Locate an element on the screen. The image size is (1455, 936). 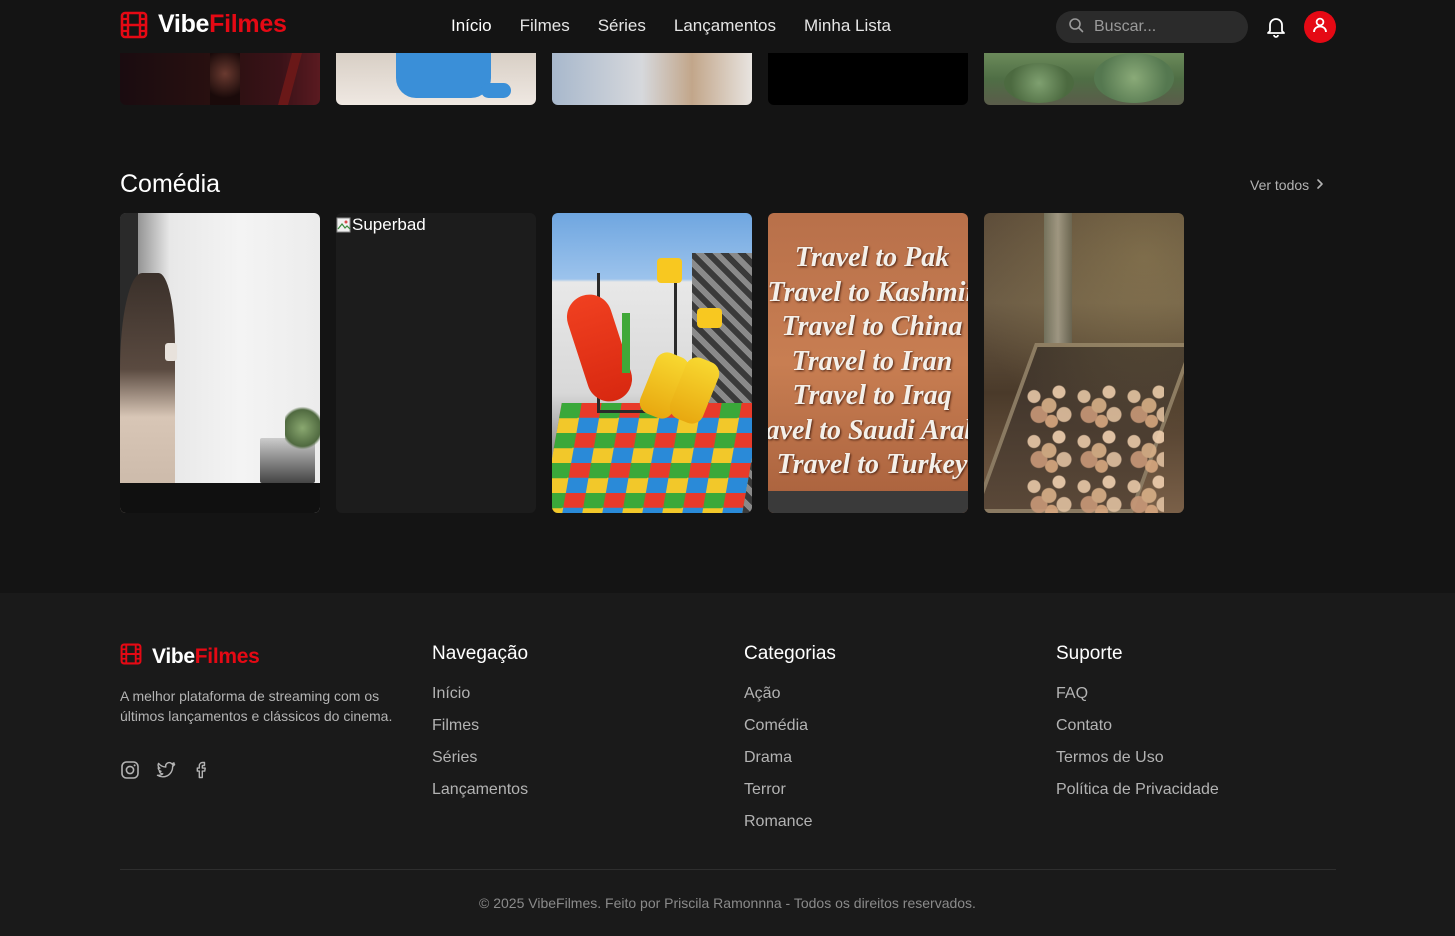
footer-column-title: Suporte is located at coordinates (1089, 653).